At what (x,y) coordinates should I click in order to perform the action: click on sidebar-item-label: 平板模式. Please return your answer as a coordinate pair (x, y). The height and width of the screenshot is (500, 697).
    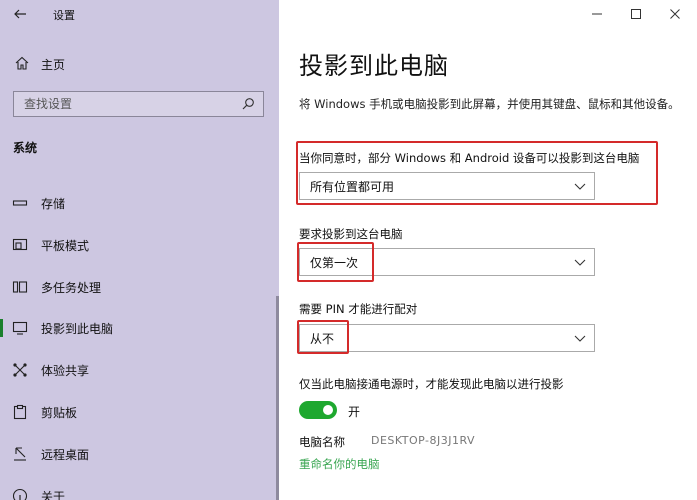
    Looking at the image, I should click on (65, 246).